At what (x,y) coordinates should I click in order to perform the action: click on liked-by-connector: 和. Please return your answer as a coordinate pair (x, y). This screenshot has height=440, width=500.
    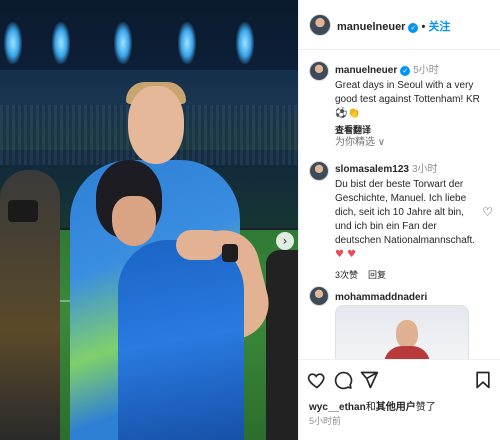
    Looking at the image, I should click on (370, 407).